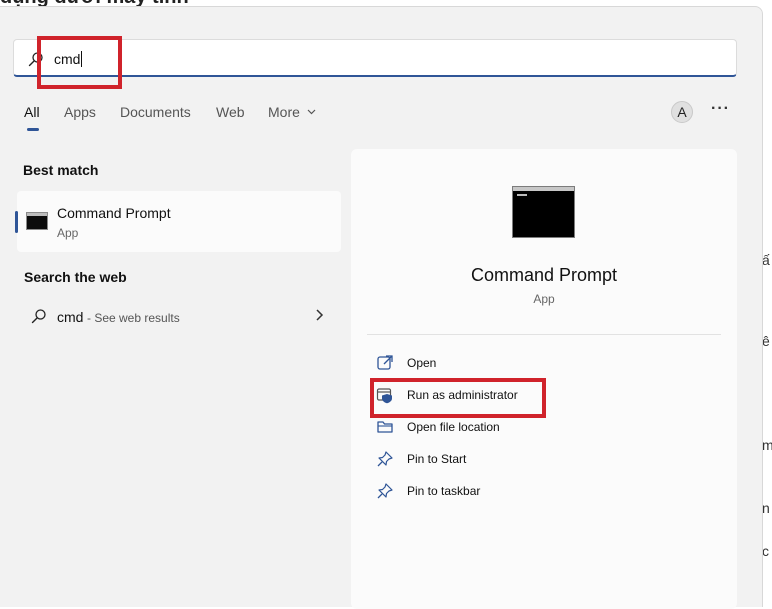 This screenshot has height=609, width=772. What do you see at coordinates (61, 170) in the screenshot?
I see `best-match-heading: Best match` at bounding box center [61, 170].